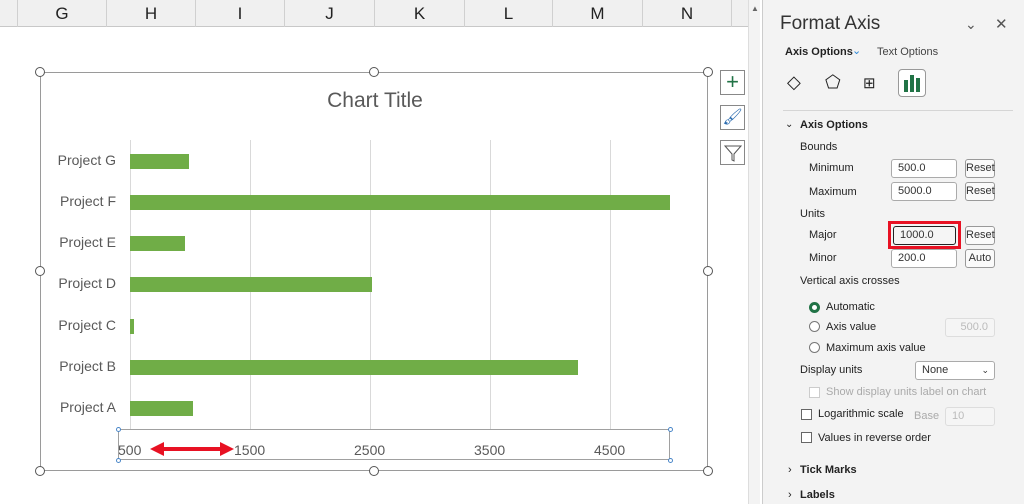 The height and width of the screenshot is (504, 1024). Describe the element at coordinates (970, 327) in the screenshot. I see `axis-value-input: 500.0` at that location.